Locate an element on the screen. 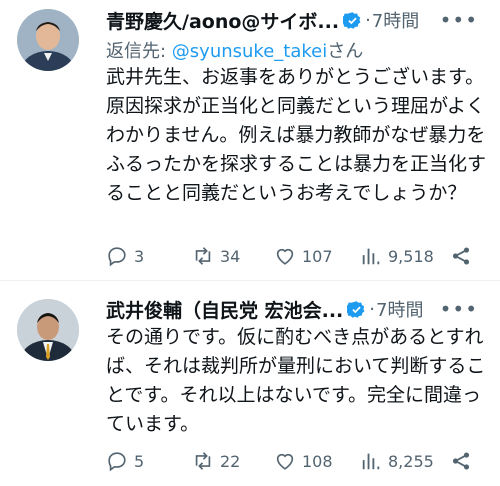 Image resolution: width=500 pixels, height=486 pixels. like-button: 107 is located at coordinates (317, 256).